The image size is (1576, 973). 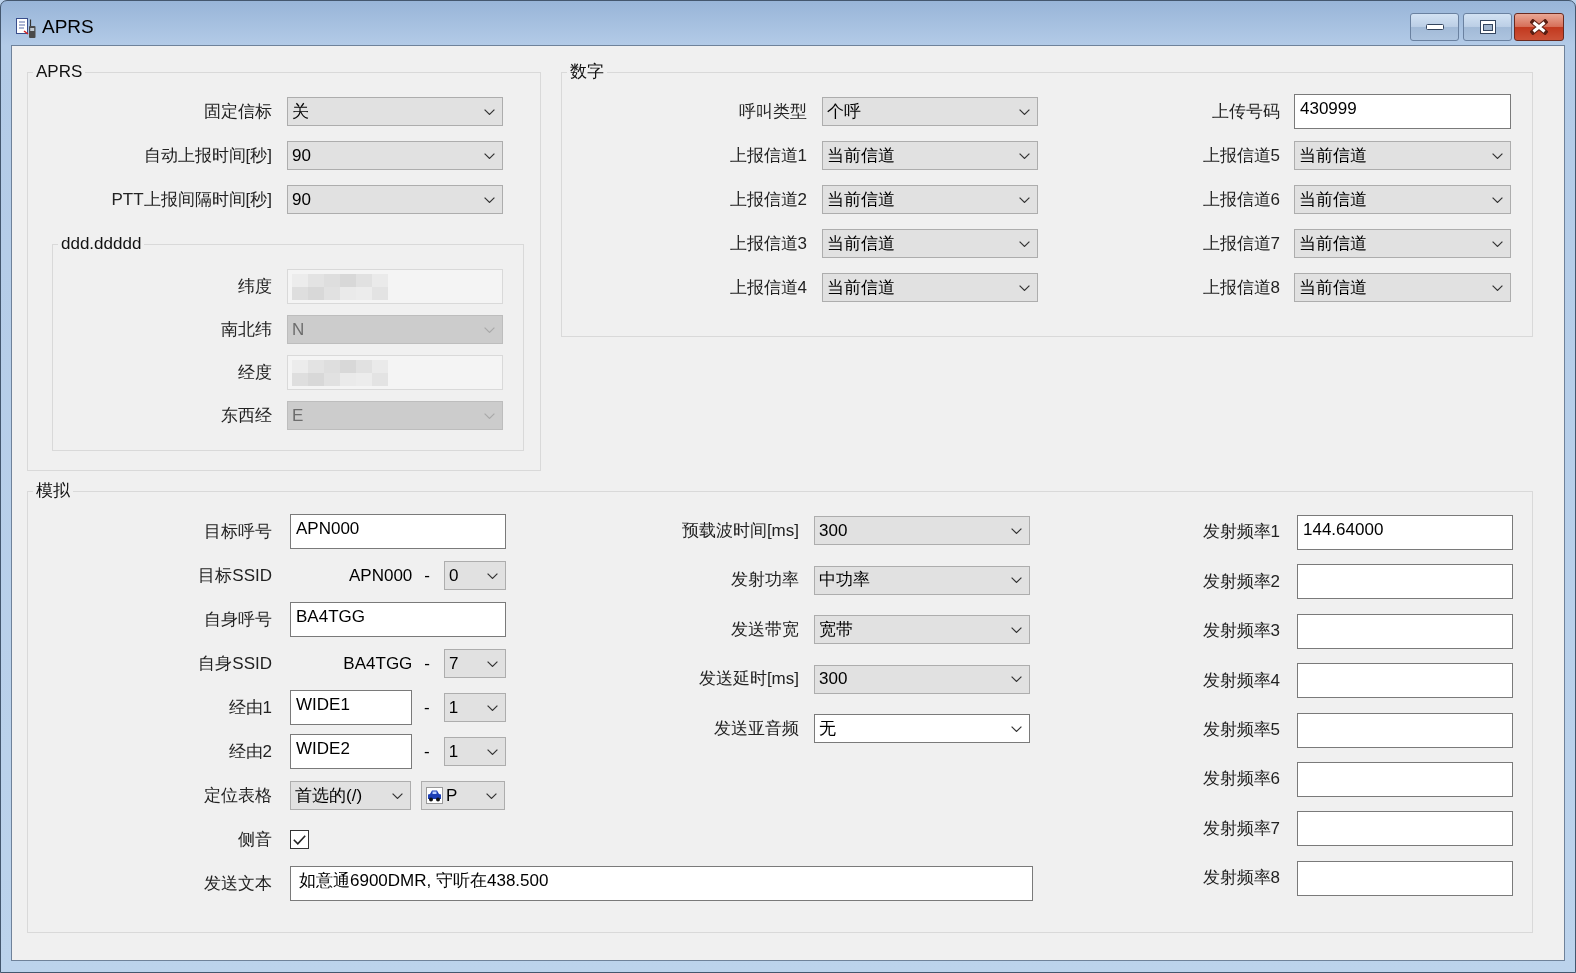 I want to click on text-field: 144.64000, so click(x=1405, y=532).